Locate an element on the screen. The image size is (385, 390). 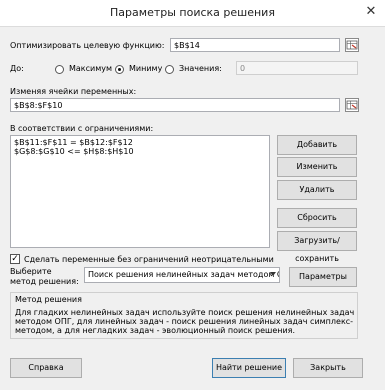
radio-max-label: Максимум is located at coordinates (91, 68).